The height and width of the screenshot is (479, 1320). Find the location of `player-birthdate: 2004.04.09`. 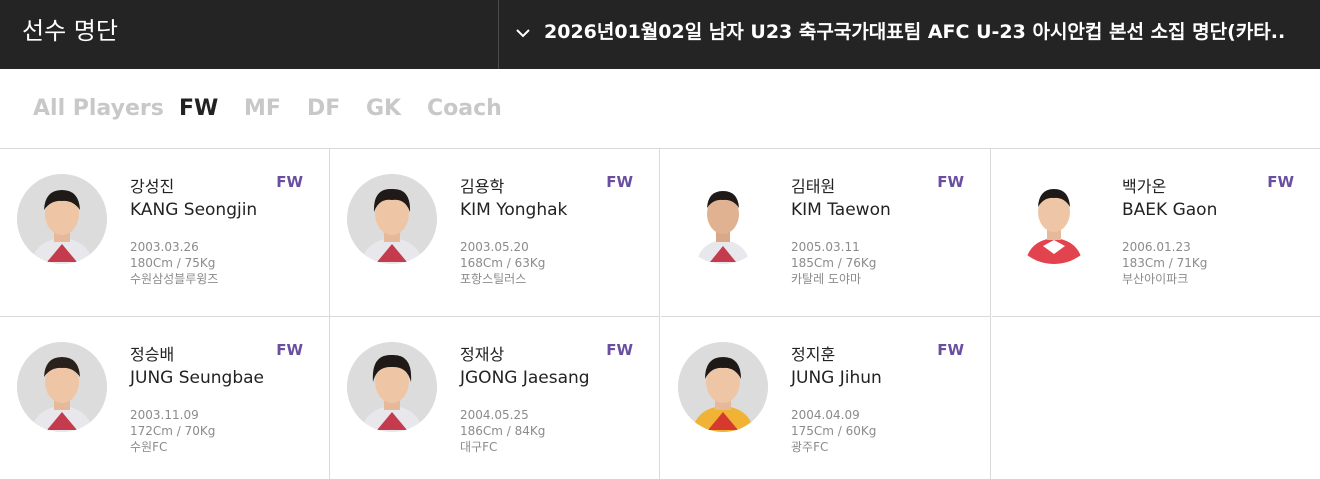

player-birthdate: 2004.04.09 is located at coordinates (825, 415).